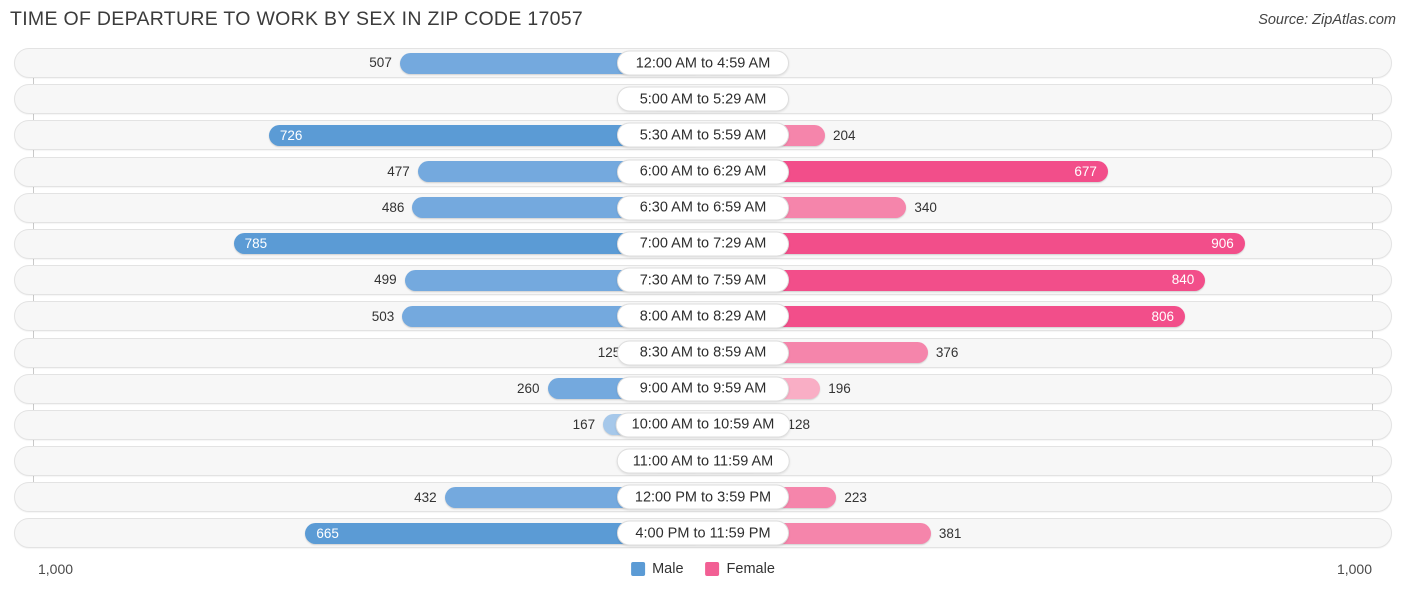 Image resolution: width=1406 pixels, height=595 pixels. I want to click on male-half: 665, so click(359, 533).